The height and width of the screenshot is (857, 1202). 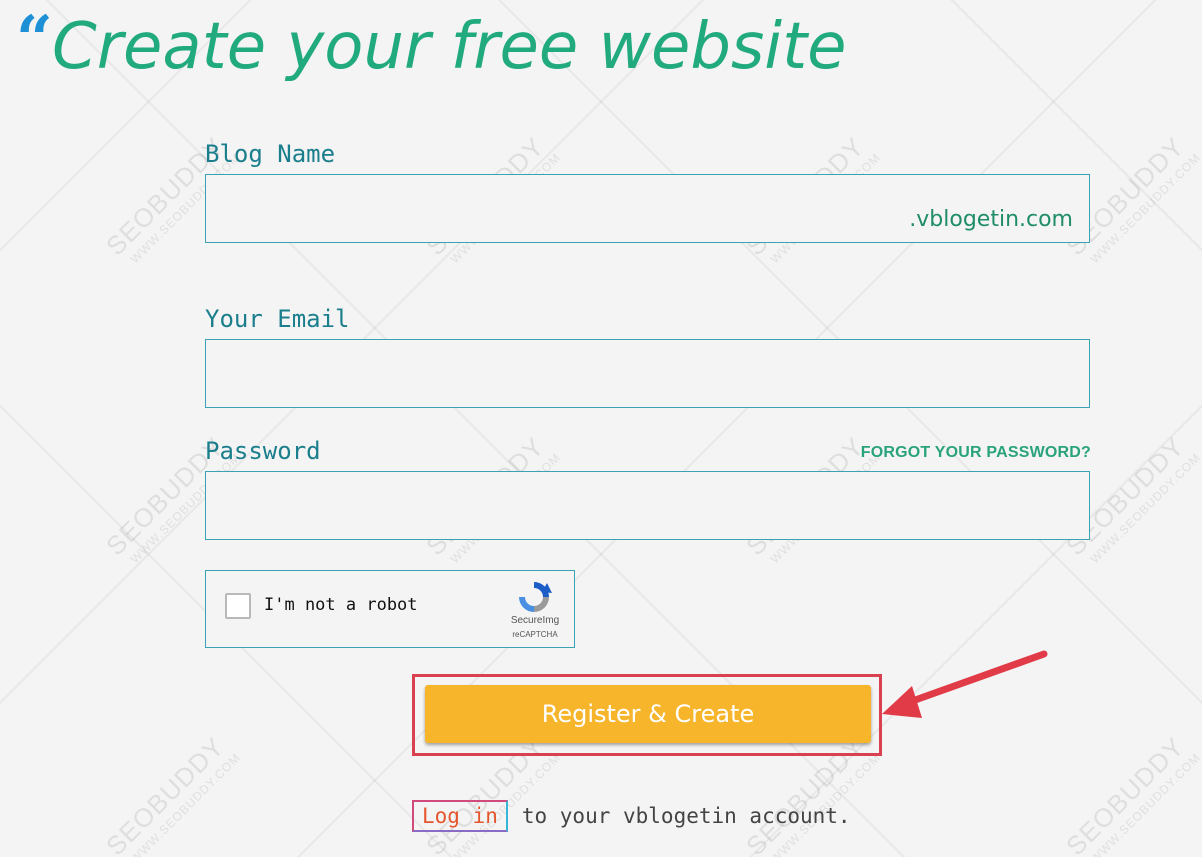 I want to click on captcha-brand: SecureImg, so click(x=535, y=620).